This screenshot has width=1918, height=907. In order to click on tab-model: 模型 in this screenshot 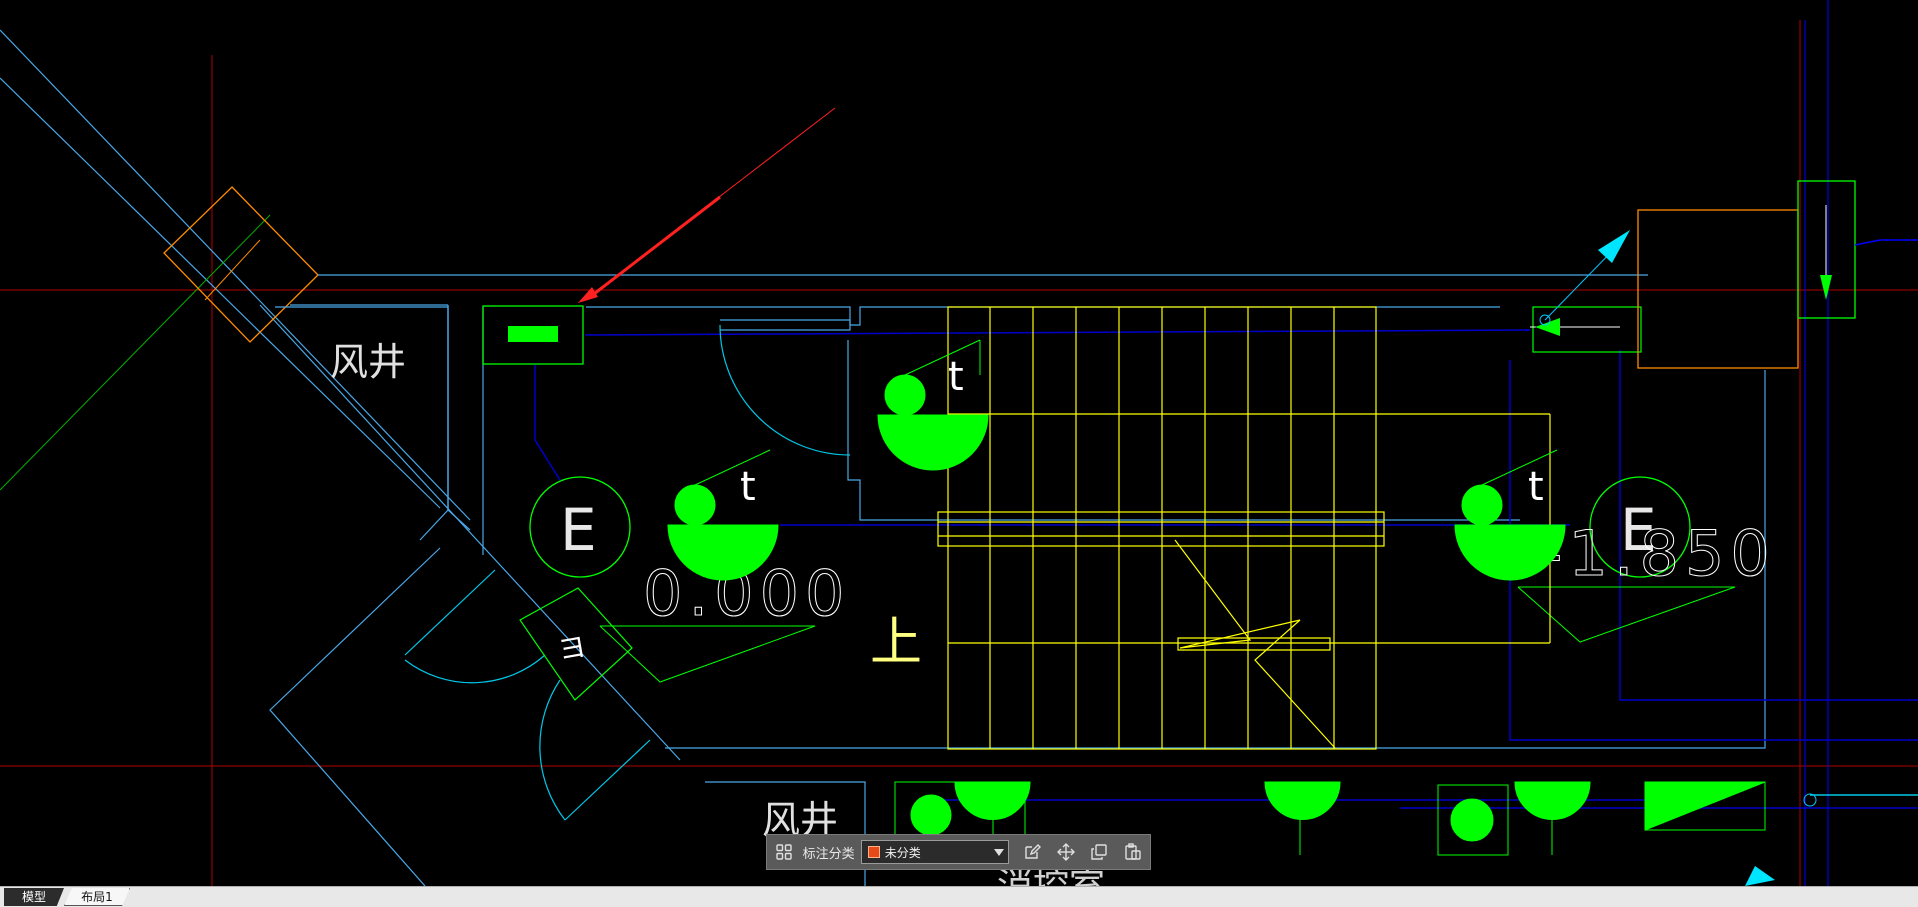, I will do `click(34, 897)`.